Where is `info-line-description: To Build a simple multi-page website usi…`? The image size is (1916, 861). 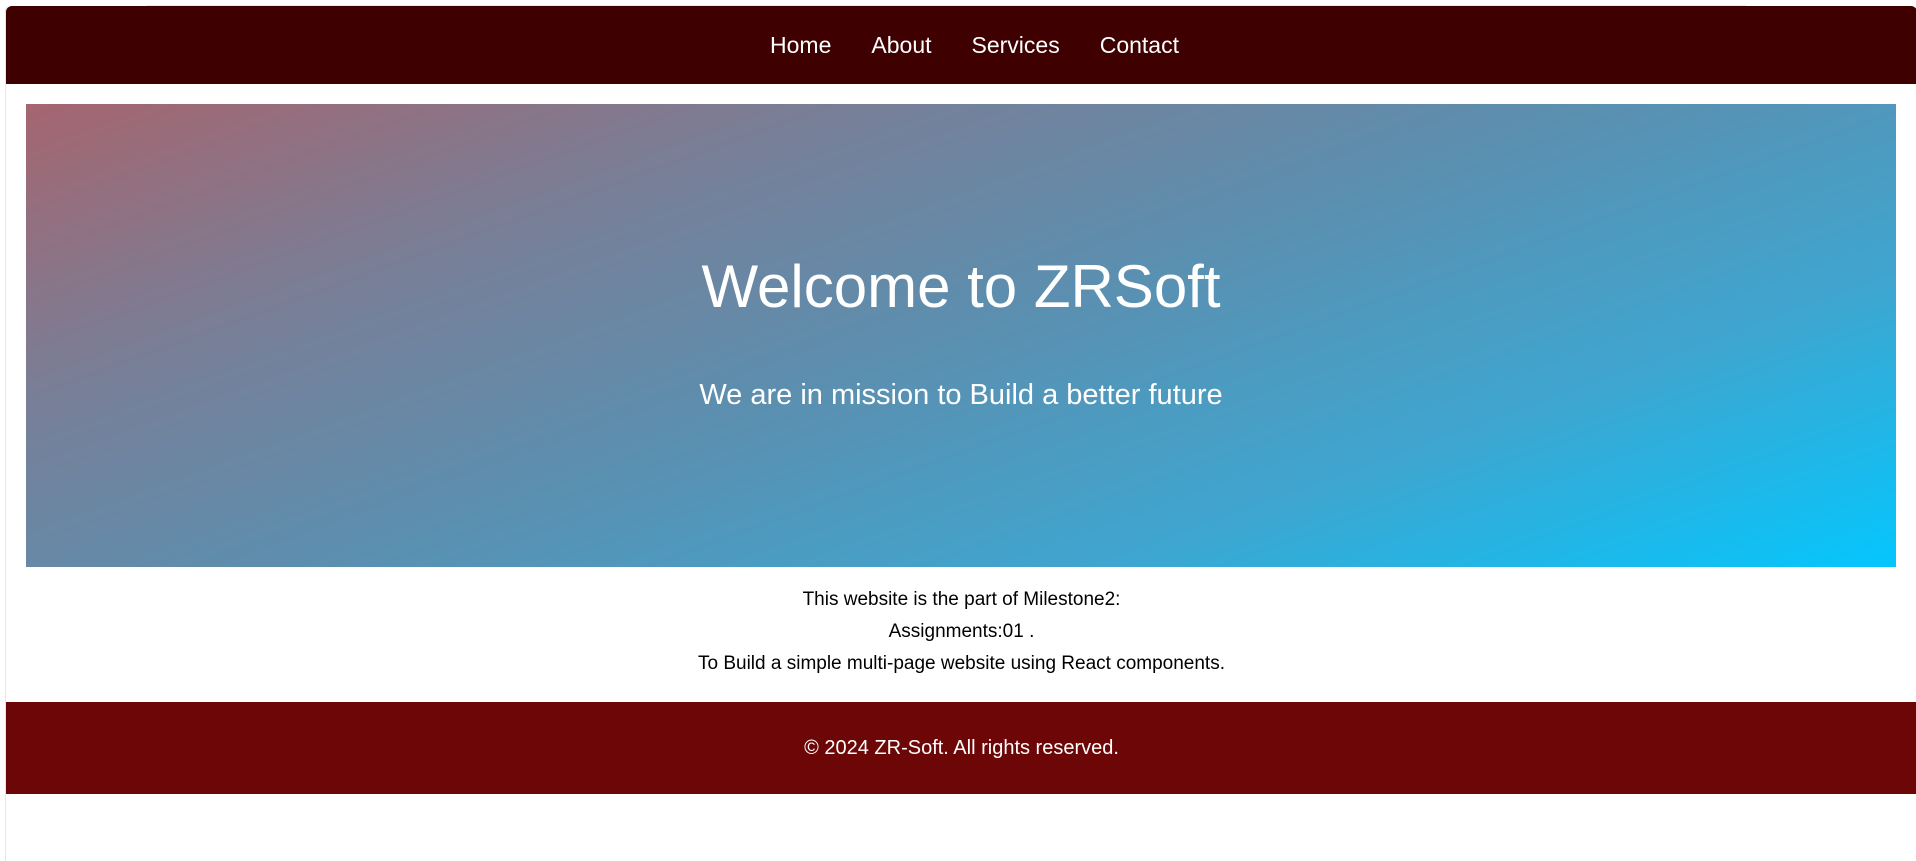 info-line-description: To Build a simple multi-page website usi… is located at coordinates (961, 663).